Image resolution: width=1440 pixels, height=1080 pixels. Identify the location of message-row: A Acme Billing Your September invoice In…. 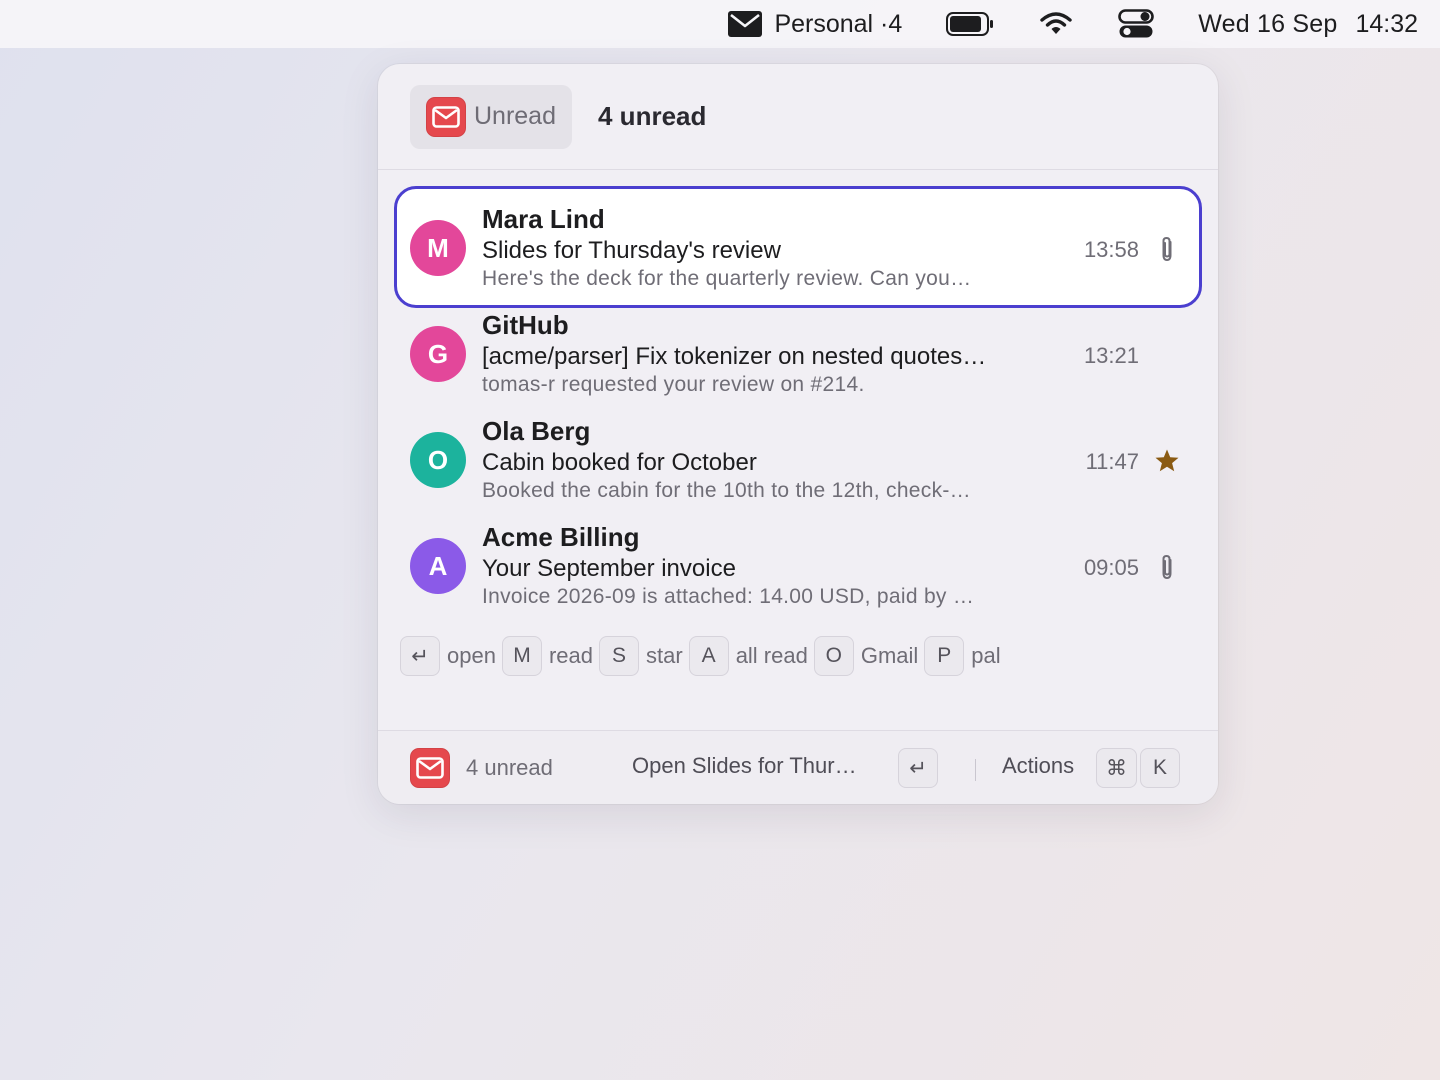
(798, 565).